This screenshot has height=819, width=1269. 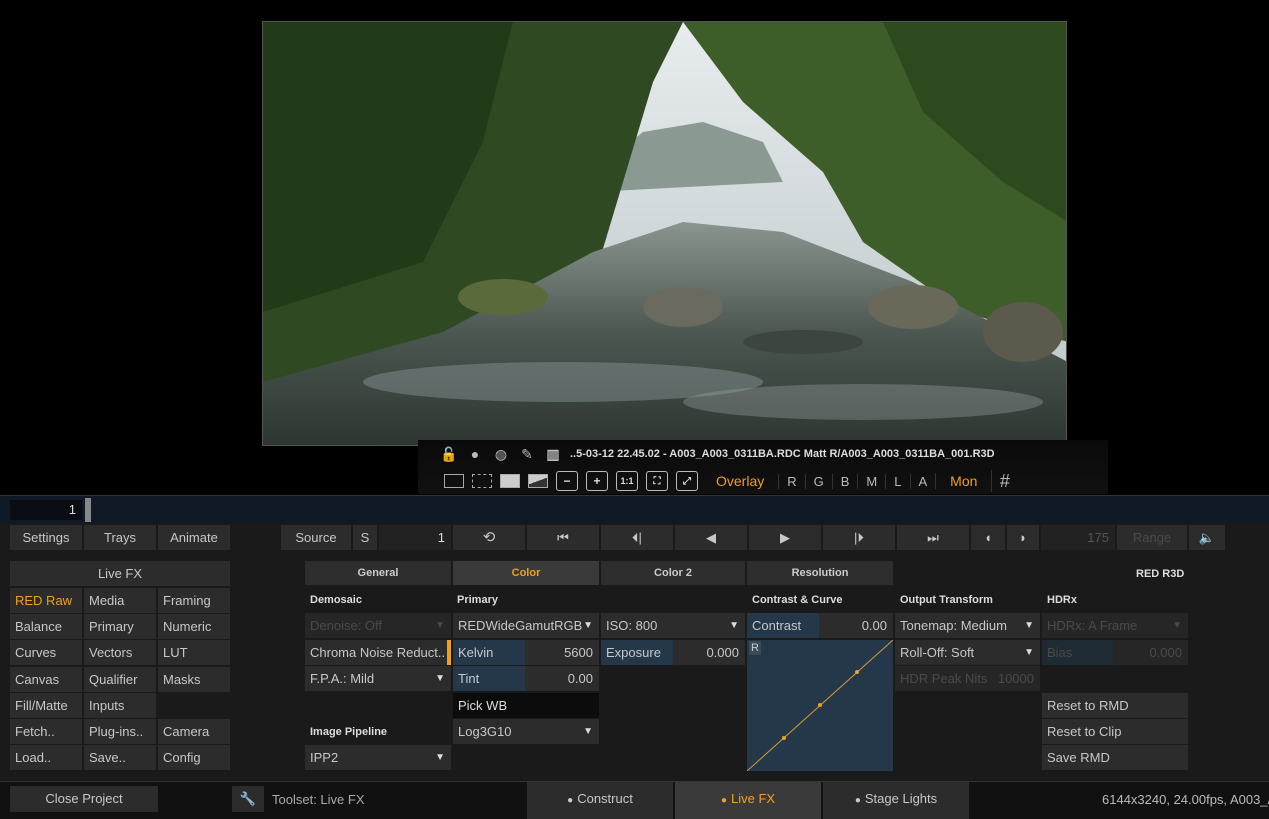 What do you see at coordinates (482, 481) in the screenshot?
I see `guides-icon` at bounding box center [482, 481].